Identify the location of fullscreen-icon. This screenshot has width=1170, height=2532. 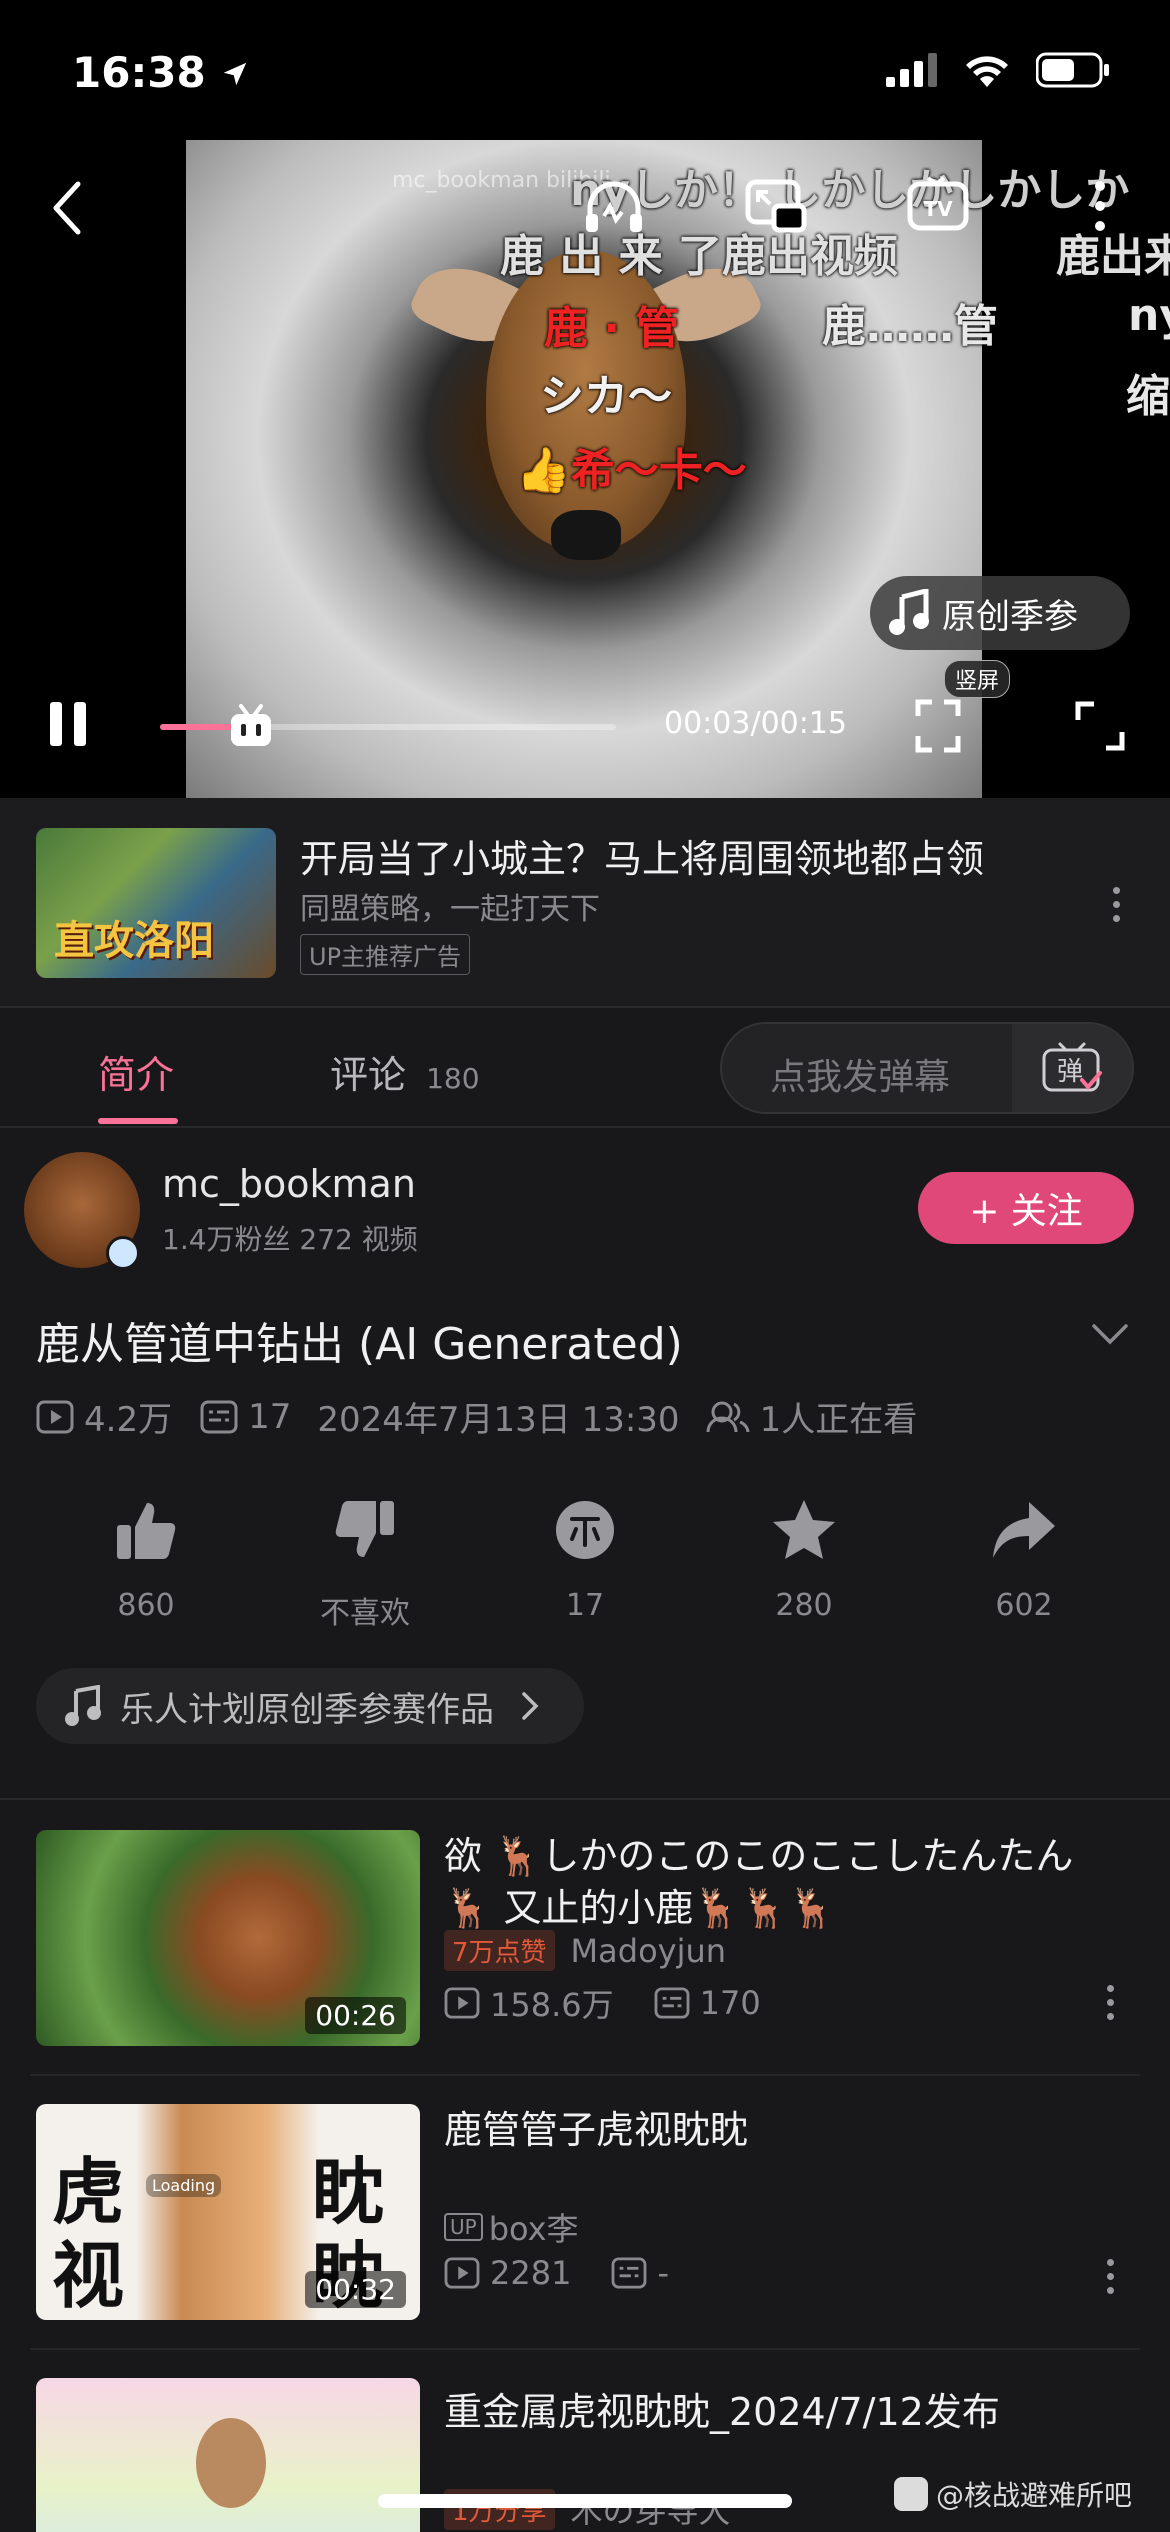
(1100, 726).